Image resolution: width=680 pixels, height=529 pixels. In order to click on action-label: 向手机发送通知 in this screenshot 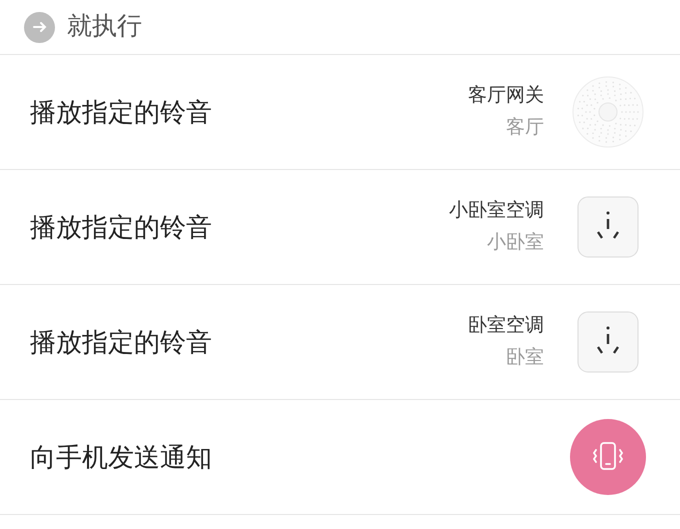, I will do `click(121, 457)`.